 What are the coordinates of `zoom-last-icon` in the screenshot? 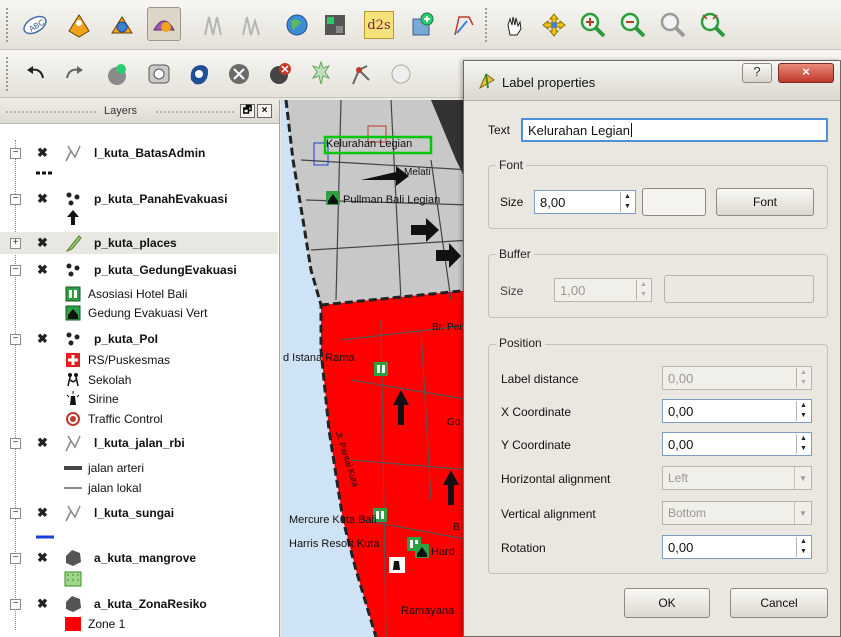 It's located at (713, 25).